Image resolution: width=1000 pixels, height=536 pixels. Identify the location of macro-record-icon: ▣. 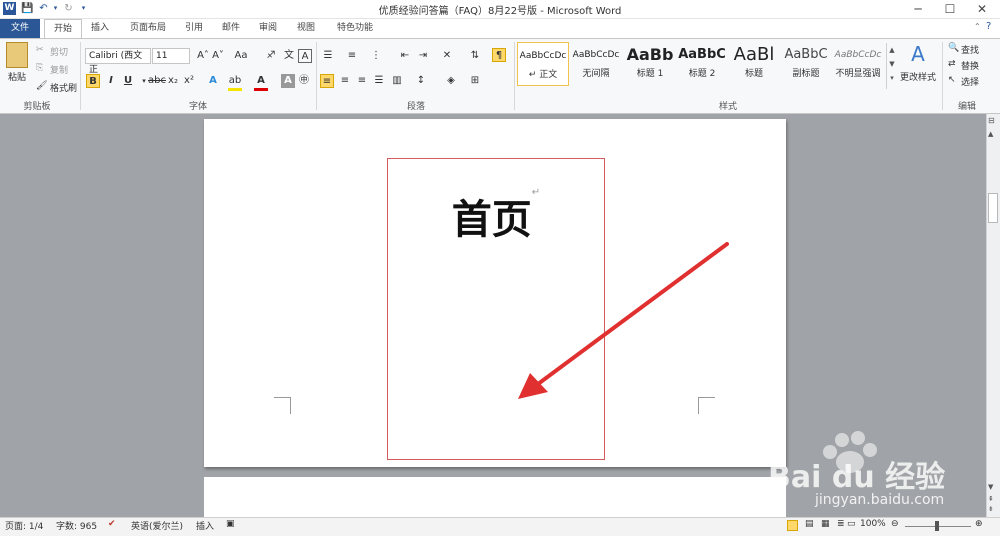
(230, 524).